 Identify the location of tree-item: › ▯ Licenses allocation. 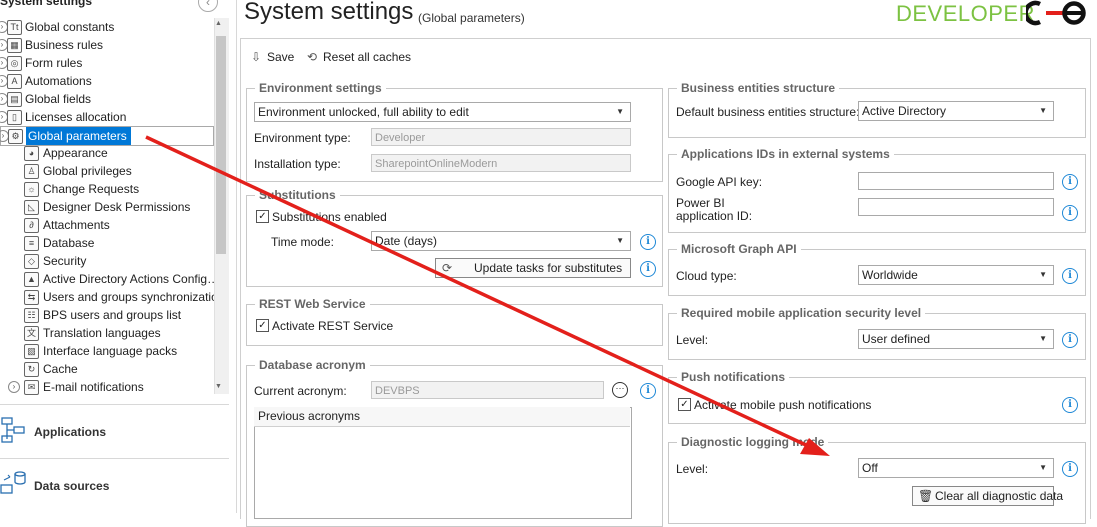
(107, 117).